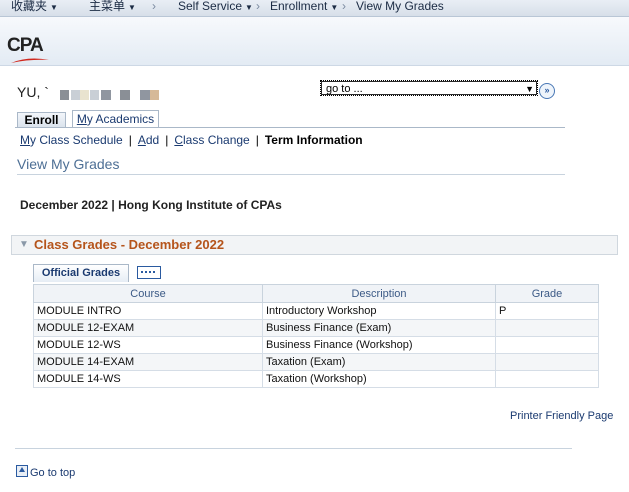 This screenshot has height=492, width=629. I want to click on main-menu: 主菜单 ▼, so click(112, 7).